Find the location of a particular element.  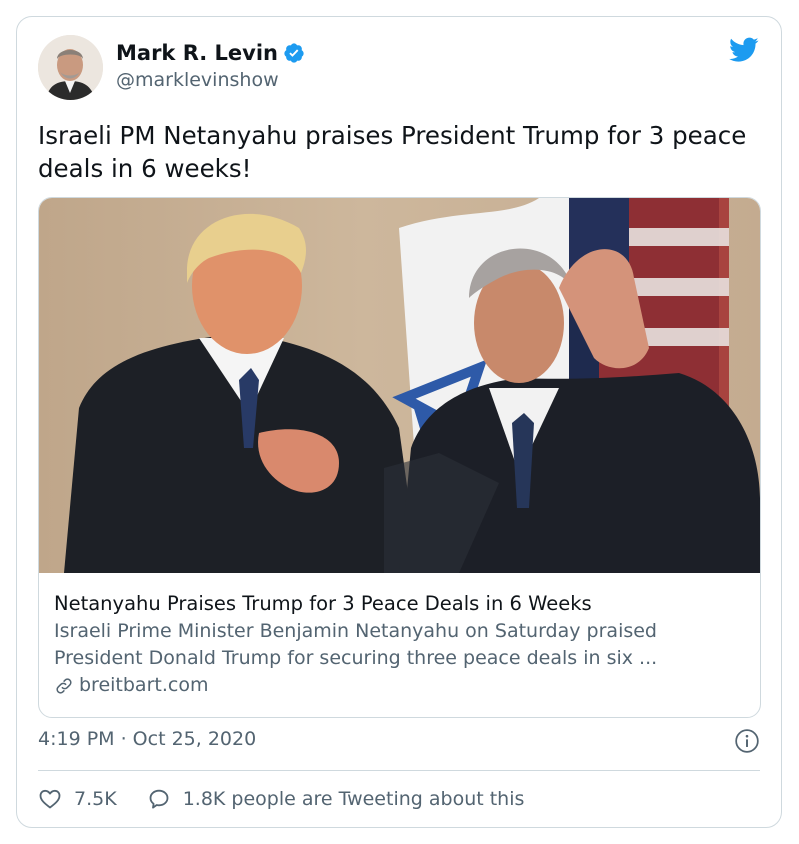

divider is located at coordinates (399, 770).